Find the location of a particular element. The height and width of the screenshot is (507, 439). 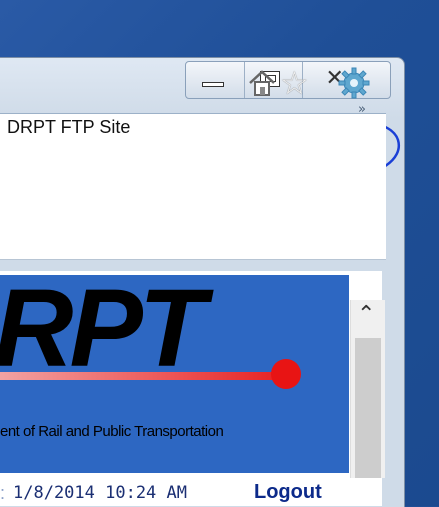

scroll-thumb is located at coordinates (368, 408).